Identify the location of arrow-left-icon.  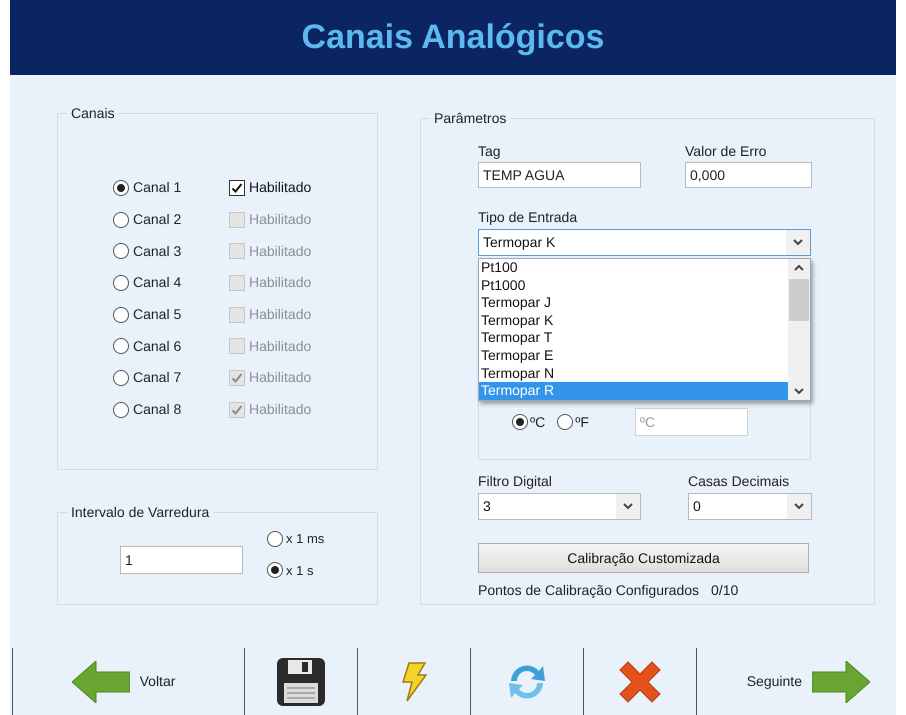
(101, 681).